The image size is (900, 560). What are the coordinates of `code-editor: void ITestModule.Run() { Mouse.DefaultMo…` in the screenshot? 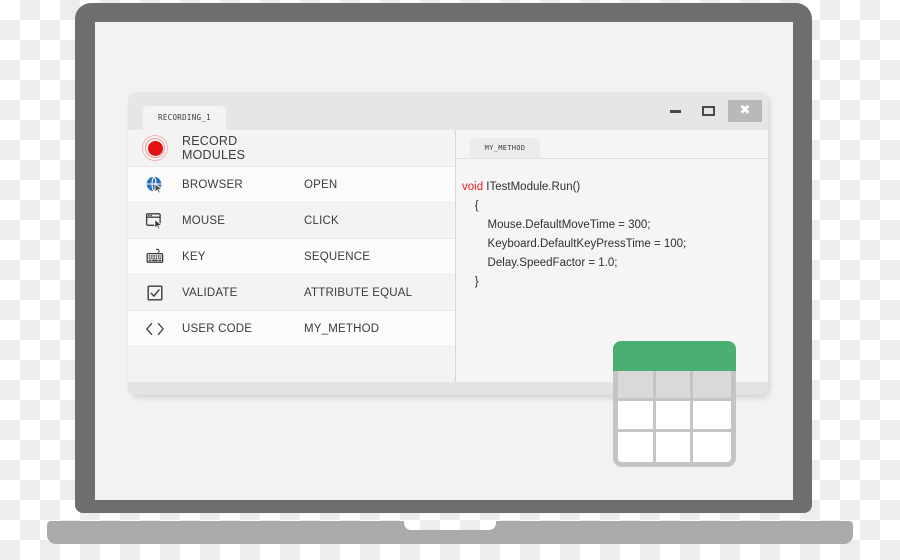 It's located at (615, 235).